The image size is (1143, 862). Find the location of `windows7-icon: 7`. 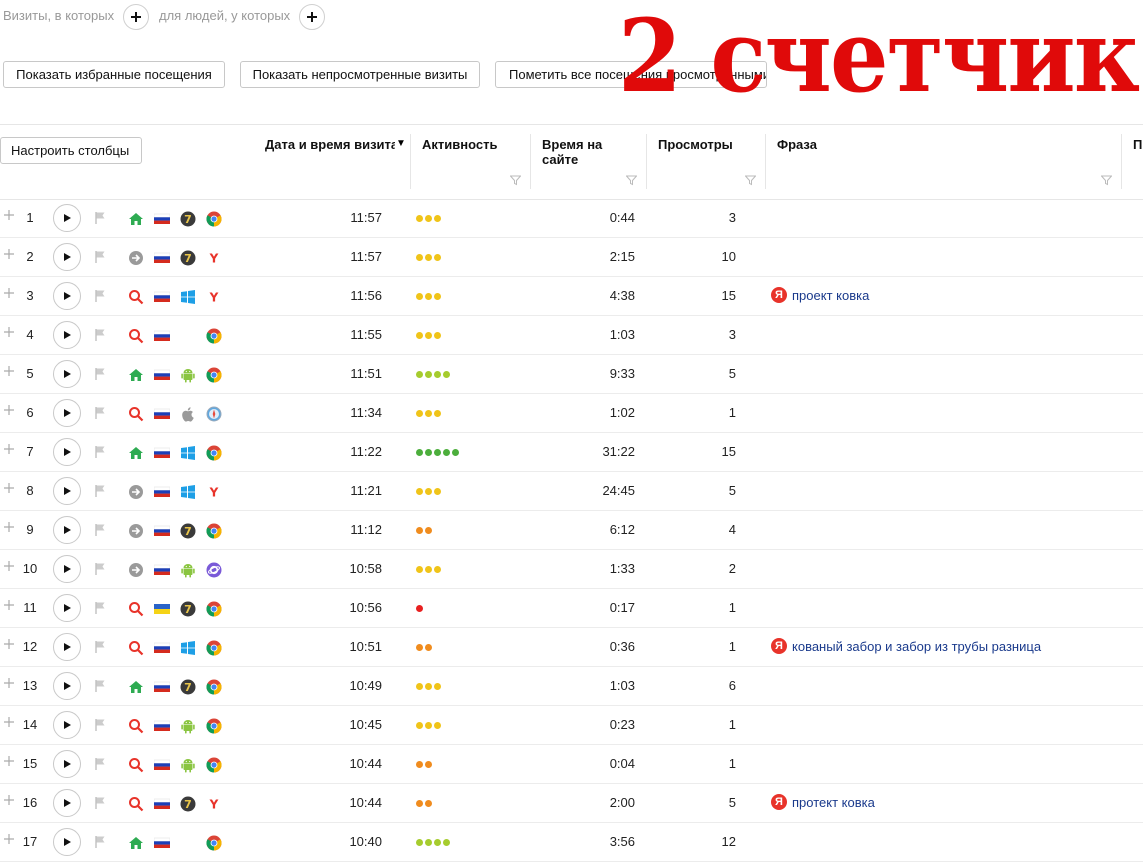

windows7-icon: 7 is located at coordinates (188, 531).